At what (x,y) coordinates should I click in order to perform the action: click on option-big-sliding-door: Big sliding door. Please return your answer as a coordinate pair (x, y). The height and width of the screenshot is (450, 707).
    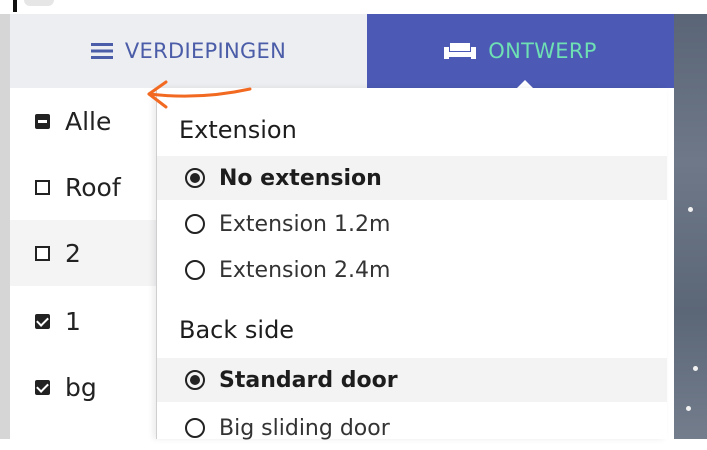
    Looking at the image, I should click on (412, 428).